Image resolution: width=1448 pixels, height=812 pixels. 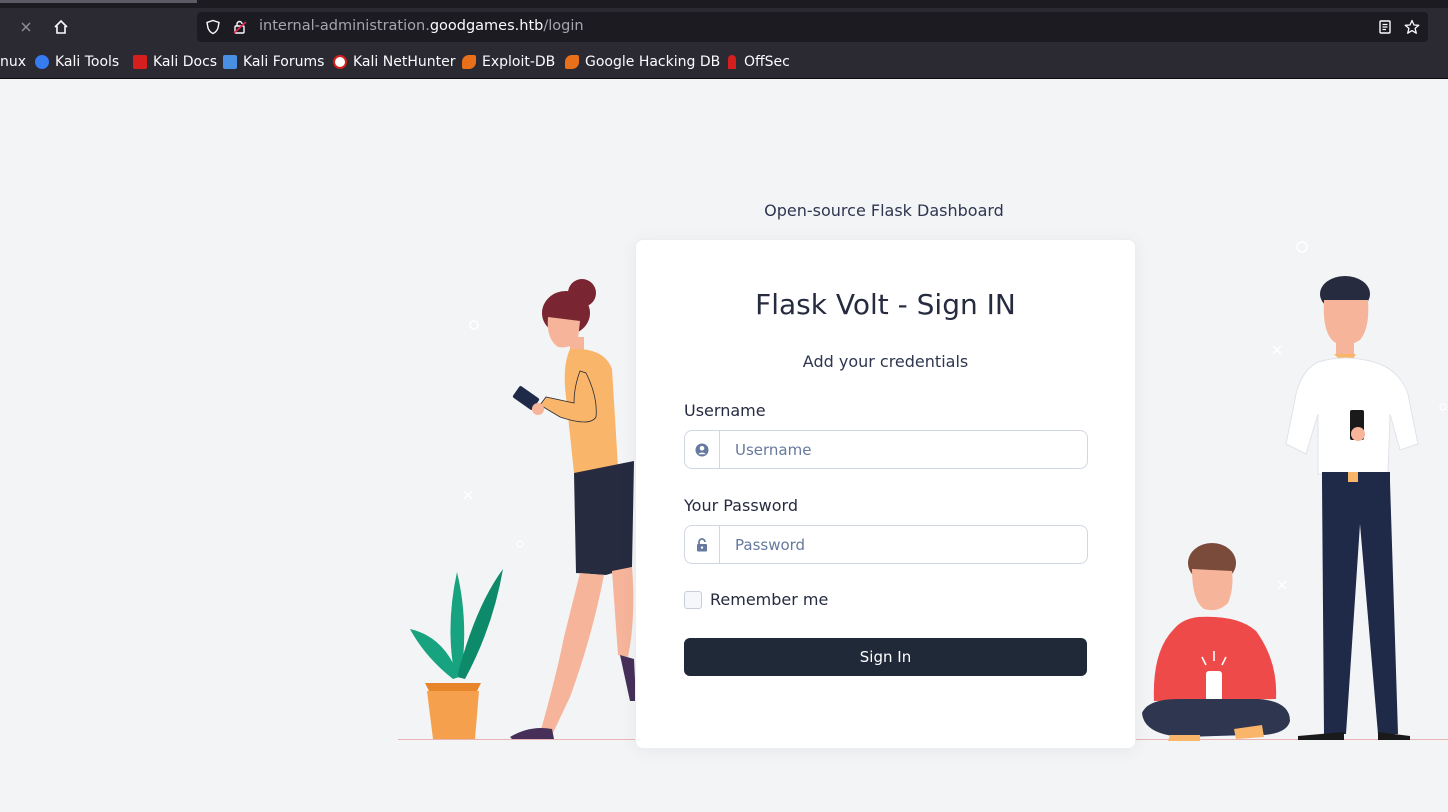 What do you see at coordinates (61, 27) in the screenshot?
I see `home-icon` at bounding box center [61, 27].